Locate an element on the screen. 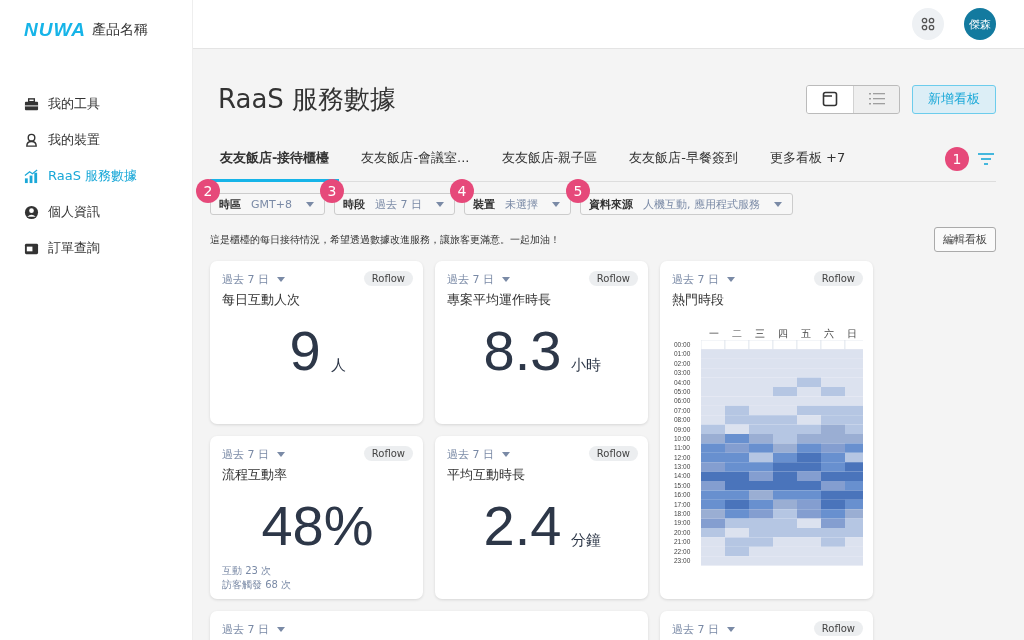 This screenshot has height=640, width=1024. day-label: 四 is located at coordinates (782, 333).